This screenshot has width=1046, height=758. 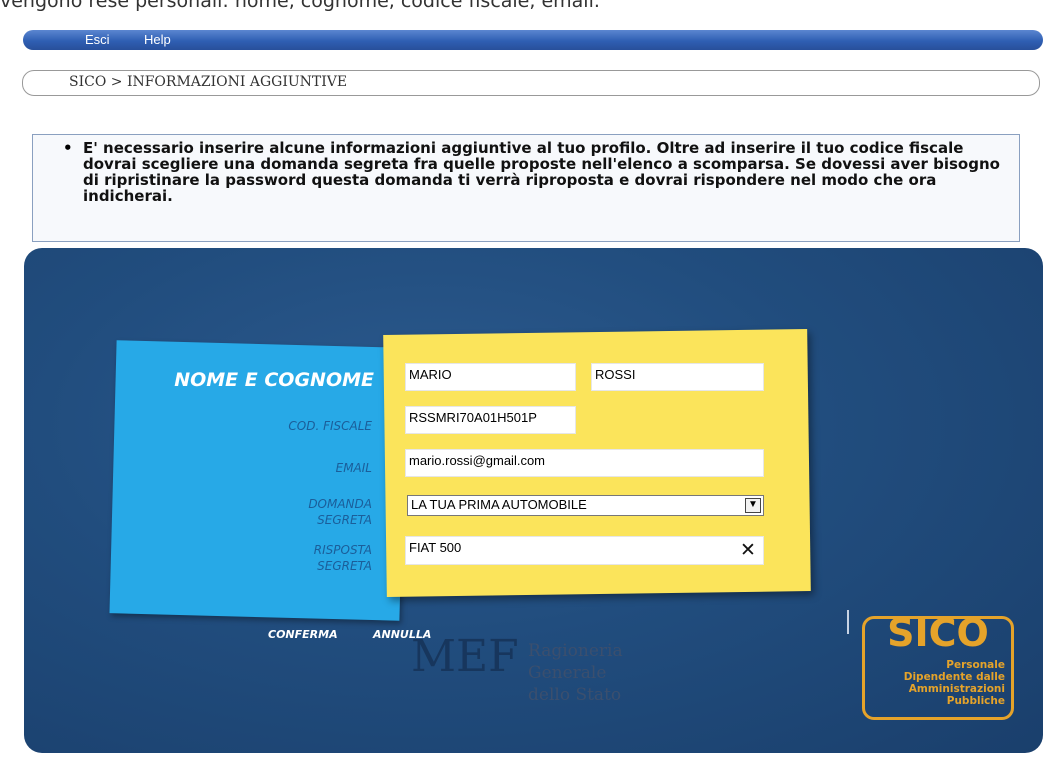 What do you see at coordinates (954, 677) in the screenshot?
I see `sico-line-2: Dipendente dalle` at bounding box center [954, 677].